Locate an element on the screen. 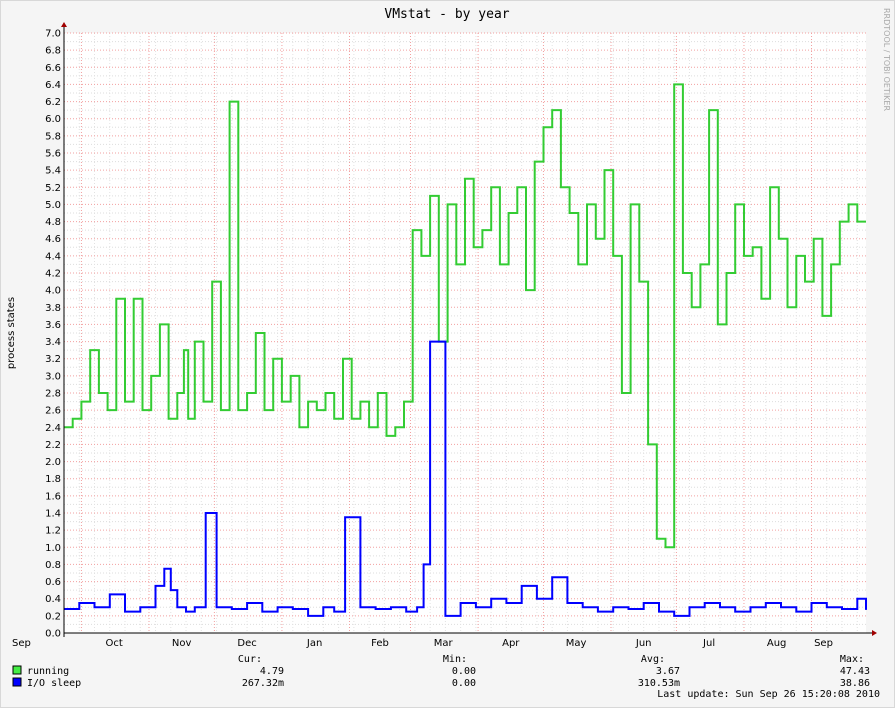  y-tick-label: 6.4 is located at coordinates (53, 85).